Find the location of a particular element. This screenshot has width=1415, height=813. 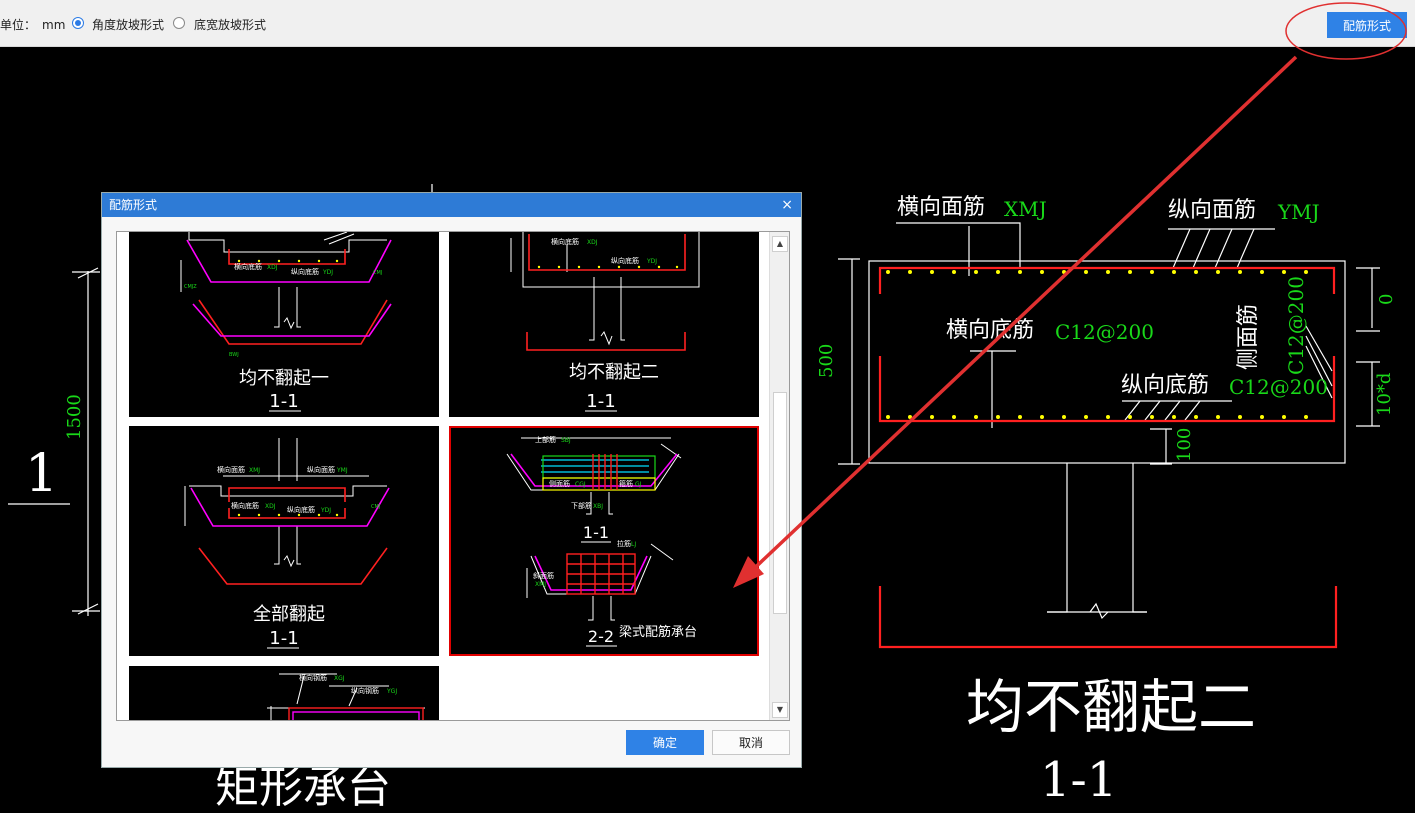

tile1-code-bottom-x: XDJ is located at coordinates (272, 267).